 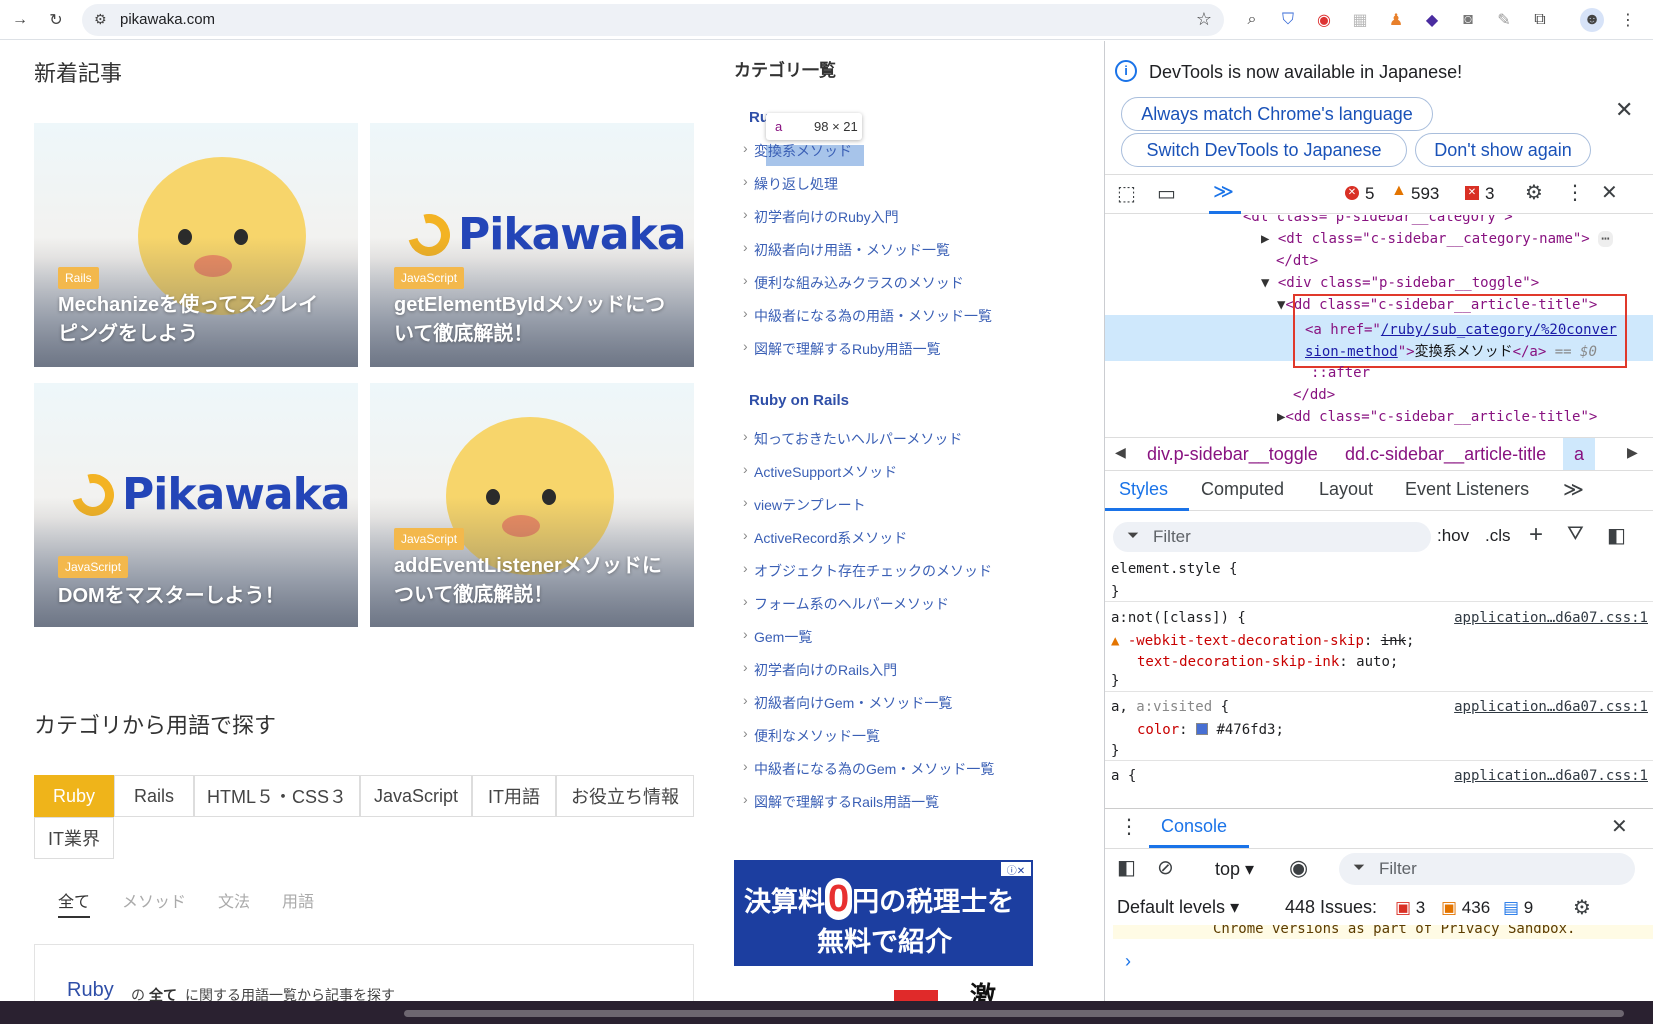 What do you see at coordinates (1298, 868) in the screenshot?
I see `live-expression-eye-icon: ◉` at bounding box center [1298, 868].